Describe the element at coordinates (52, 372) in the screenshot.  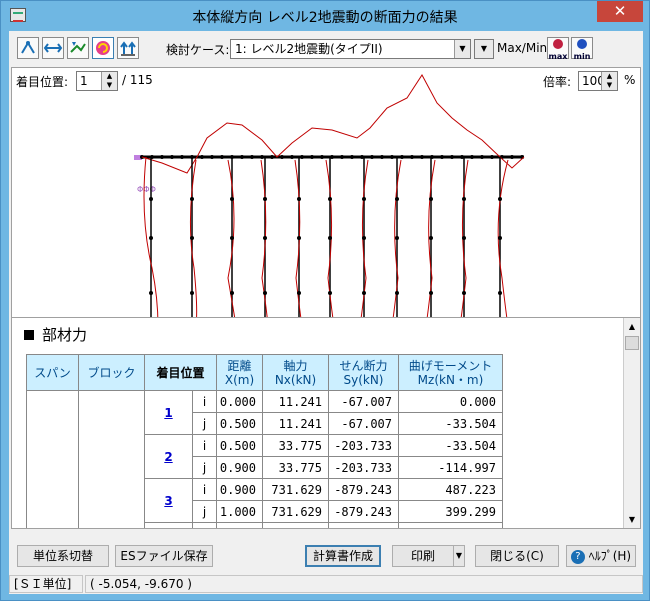
I see `col-span: スパン` at that location.